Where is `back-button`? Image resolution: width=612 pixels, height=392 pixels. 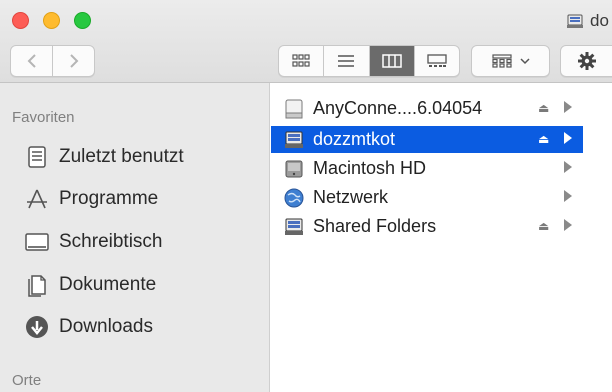 back-button is located at coordinates (31, 61).